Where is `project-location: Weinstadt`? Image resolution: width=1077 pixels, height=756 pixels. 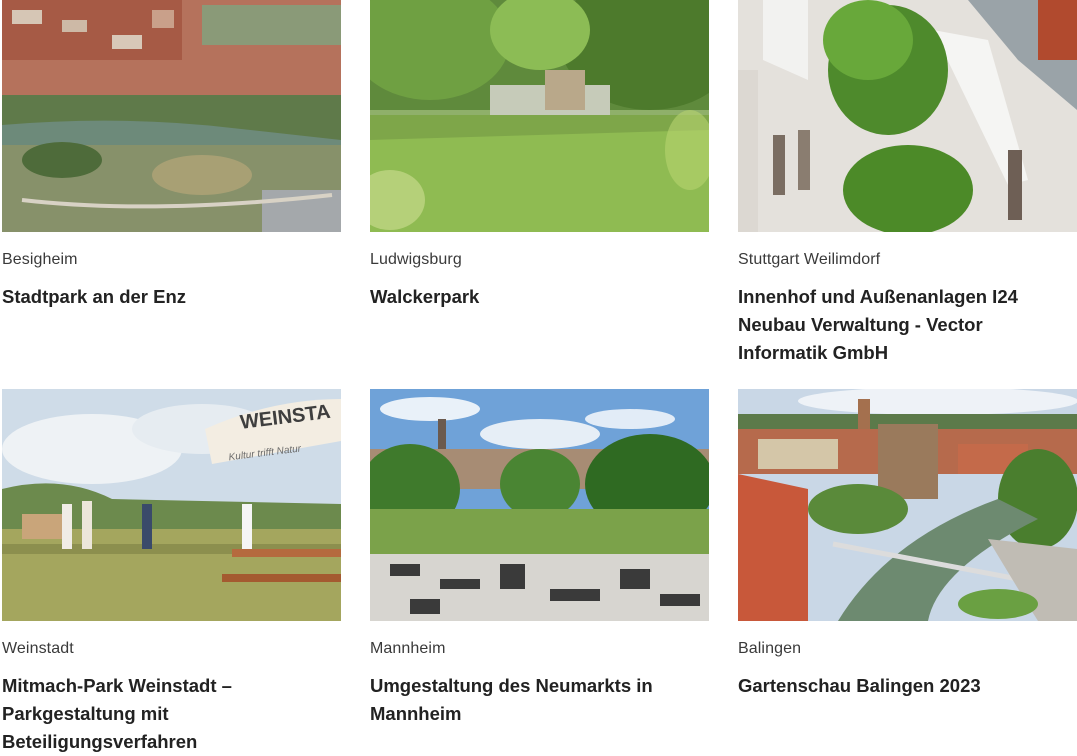
project-location: Weinstadt is located at coordinates (38, 648).